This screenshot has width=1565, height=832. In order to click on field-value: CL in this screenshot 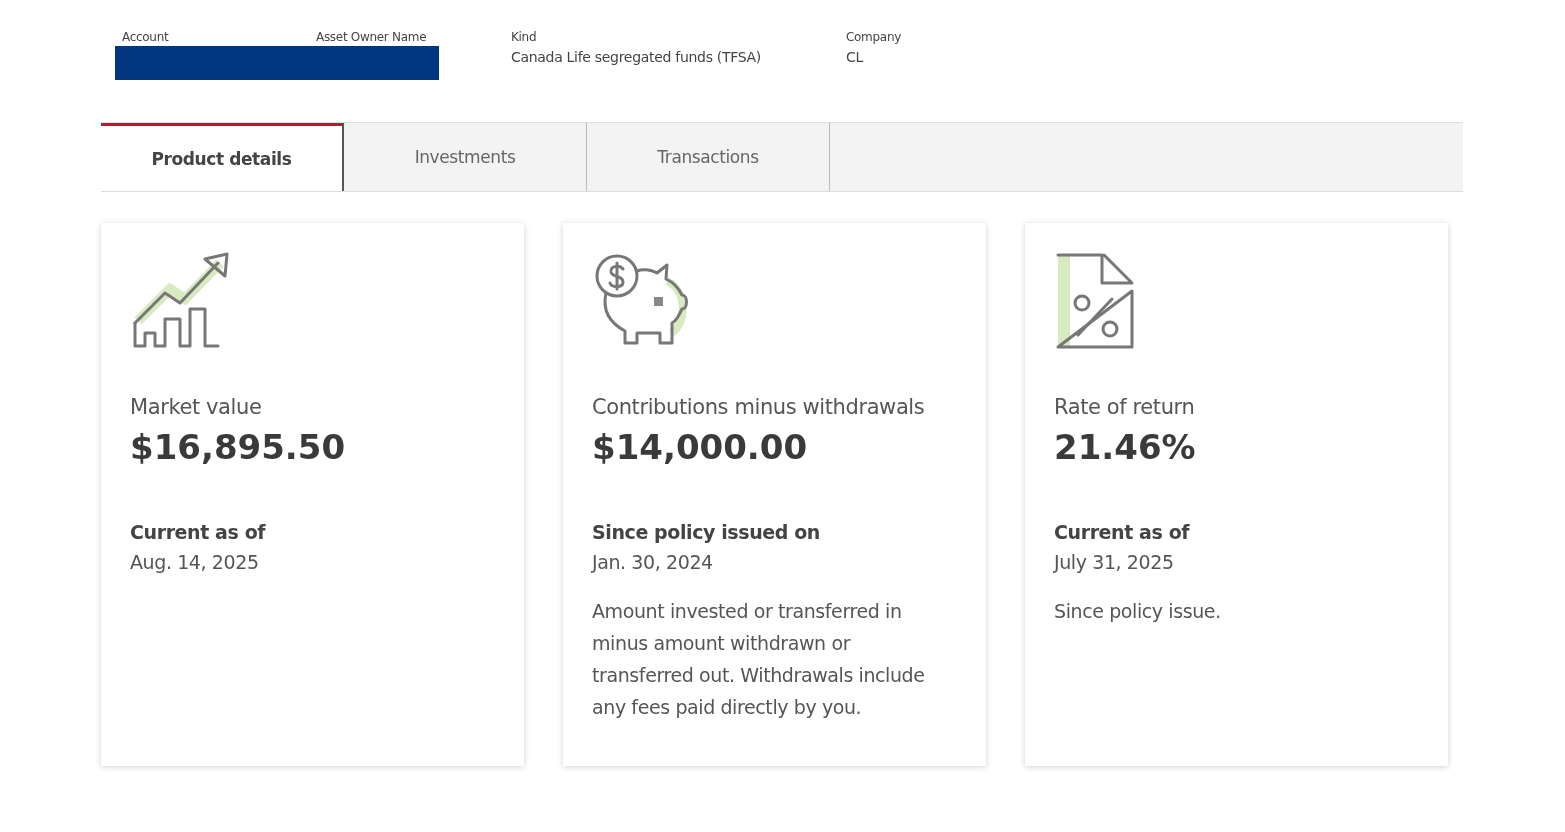, I will do `click(855, 57)`.